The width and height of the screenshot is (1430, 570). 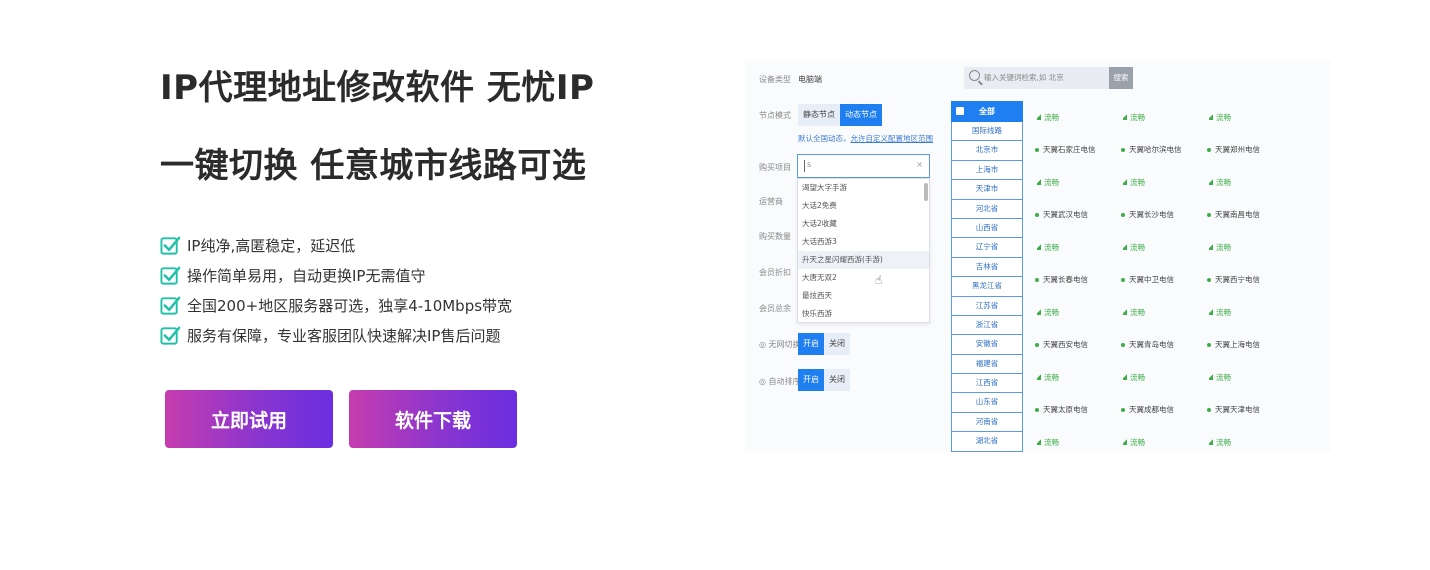 I want to click on dropdown-option: 渴望大字手游, so click(x=863, y=188).